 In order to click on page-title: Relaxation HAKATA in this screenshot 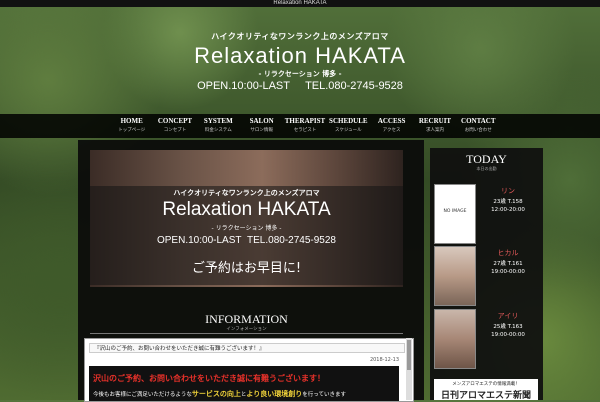, I will do `click(300, 3)`.